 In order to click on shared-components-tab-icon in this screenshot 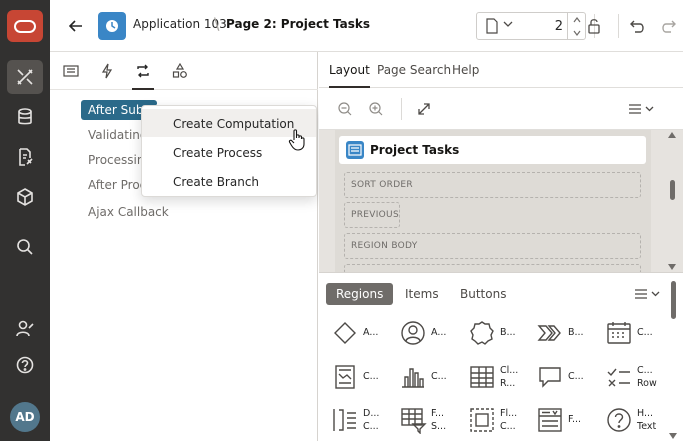, I will do `click(180, 71)`.